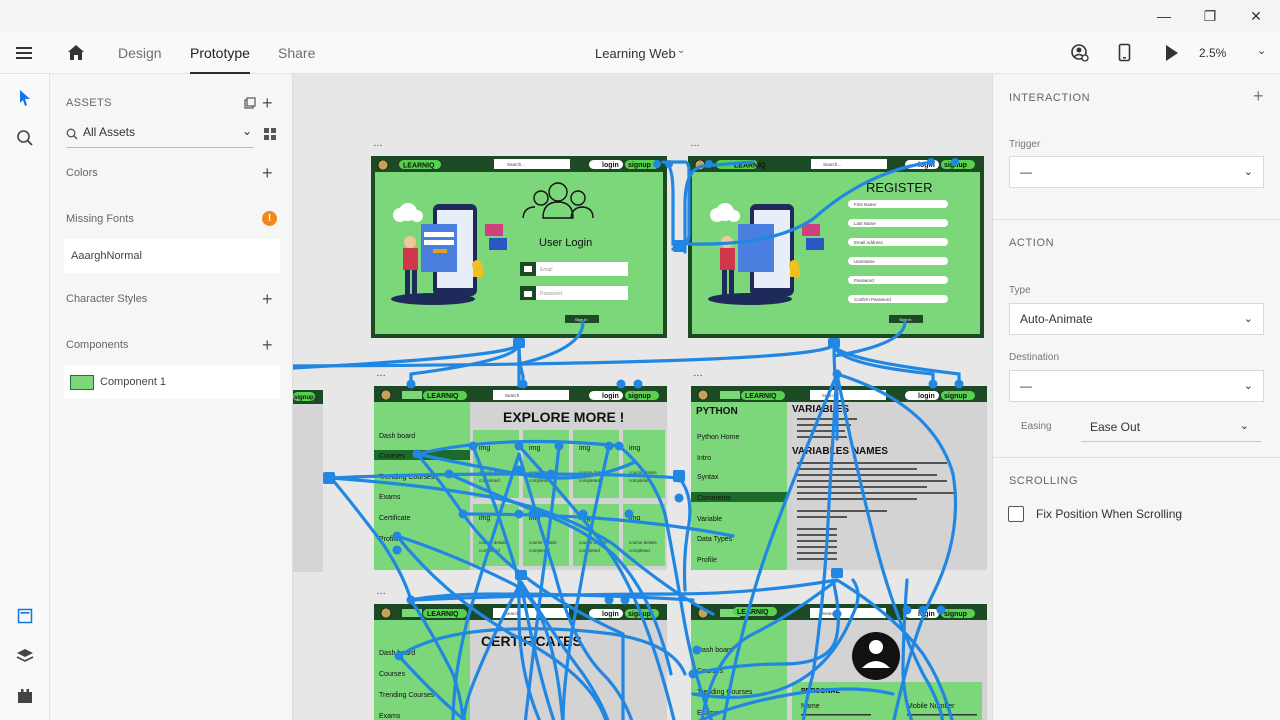  I want to click on warning-icon: !, so click(269, 218).